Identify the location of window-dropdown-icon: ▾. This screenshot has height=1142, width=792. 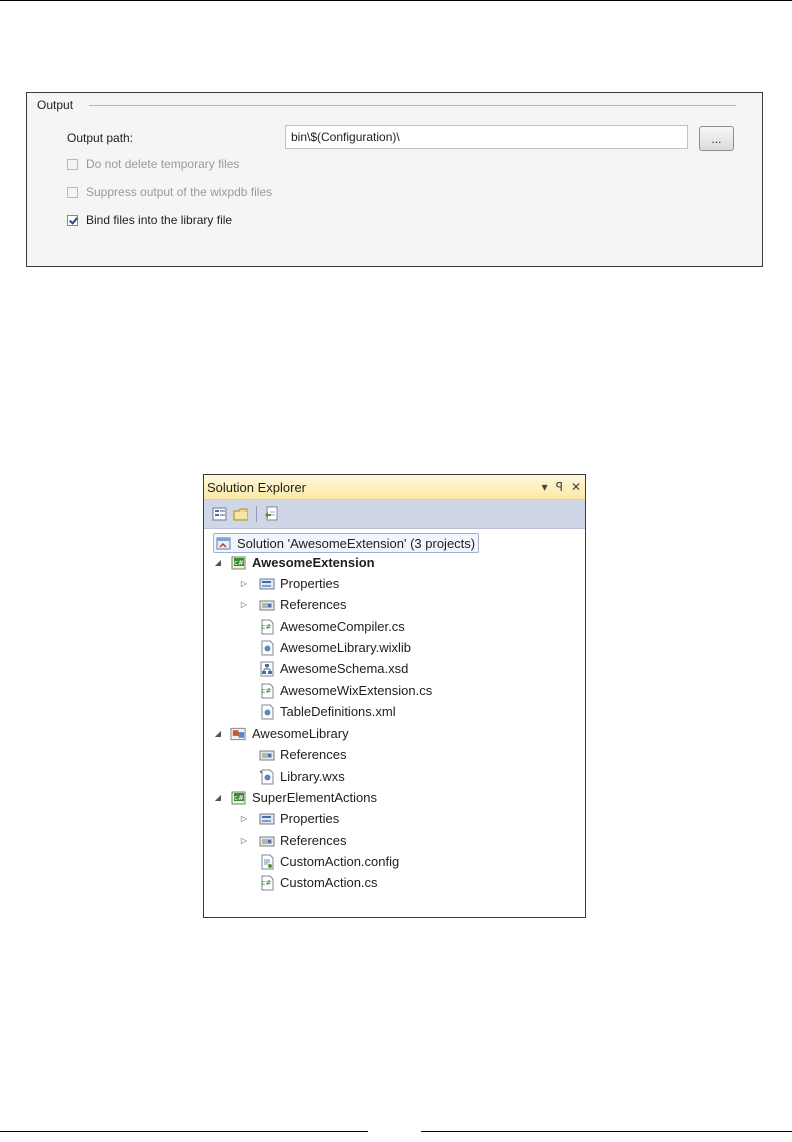
(545, 487).